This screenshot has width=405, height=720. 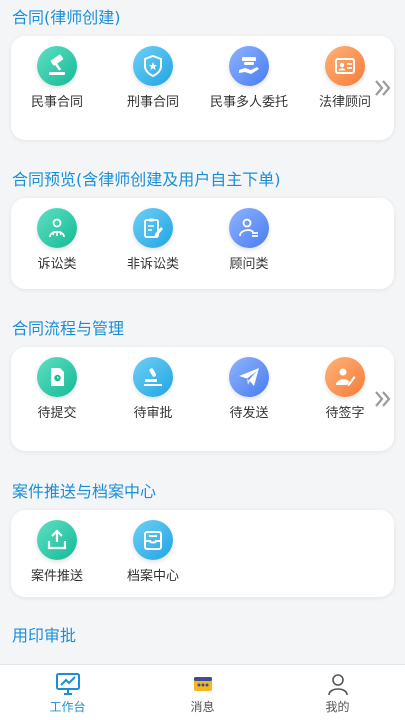 What do you see at coordinates (152, 576) in the screenshot?
I see `archive-center-label: 档案中心` at bounding box center [152, 576].